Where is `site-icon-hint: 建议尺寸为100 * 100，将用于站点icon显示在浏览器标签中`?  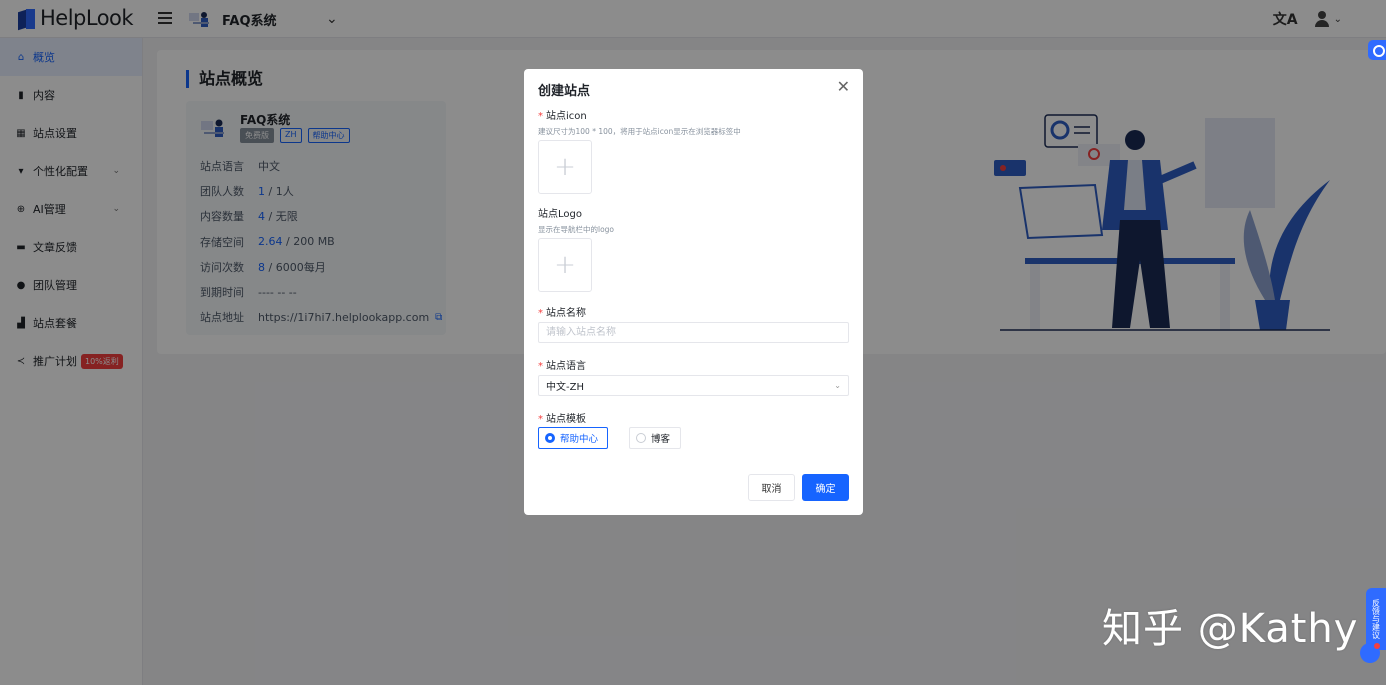
site-icon-hint: 建议尺寸为100 * 100，将用于站点icon显示在浏览器标签中 is located at coordinates (639, 131).